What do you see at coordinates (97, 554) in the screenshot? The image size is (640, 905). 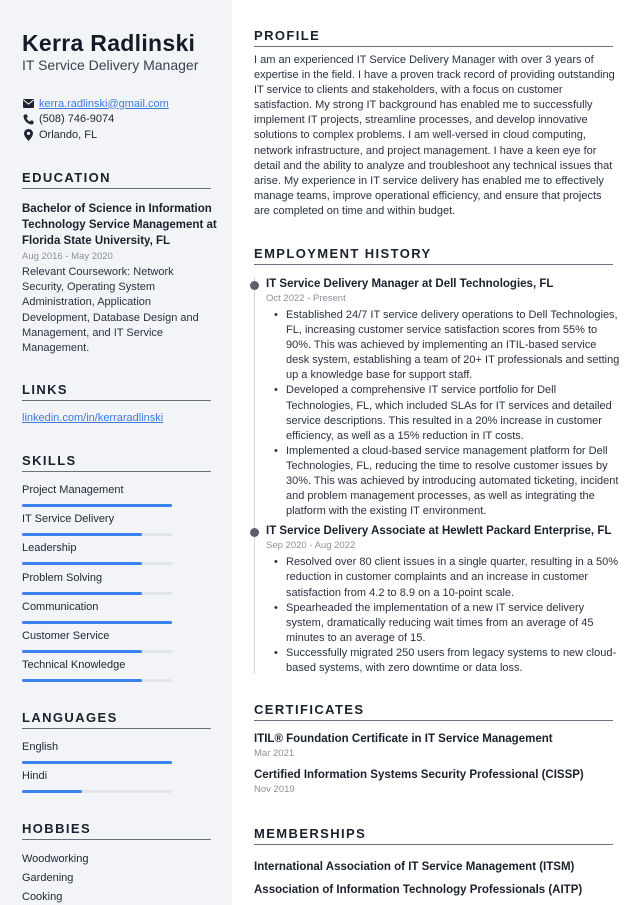 I see `skill-item: Leadership` at bounding box center [97, 554].